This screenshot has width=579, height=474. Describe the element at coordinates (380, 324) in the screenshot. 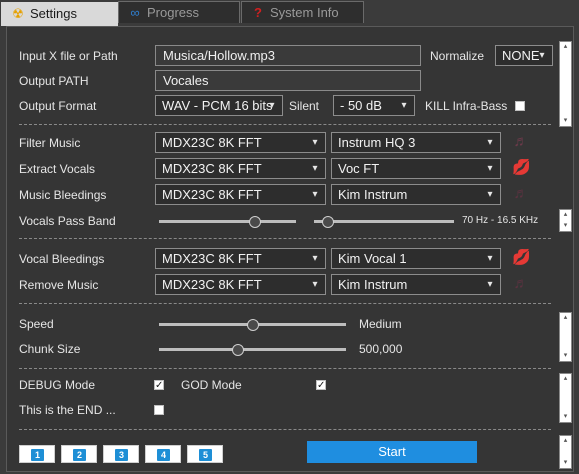

I see `speed-value: Medium` at that location.